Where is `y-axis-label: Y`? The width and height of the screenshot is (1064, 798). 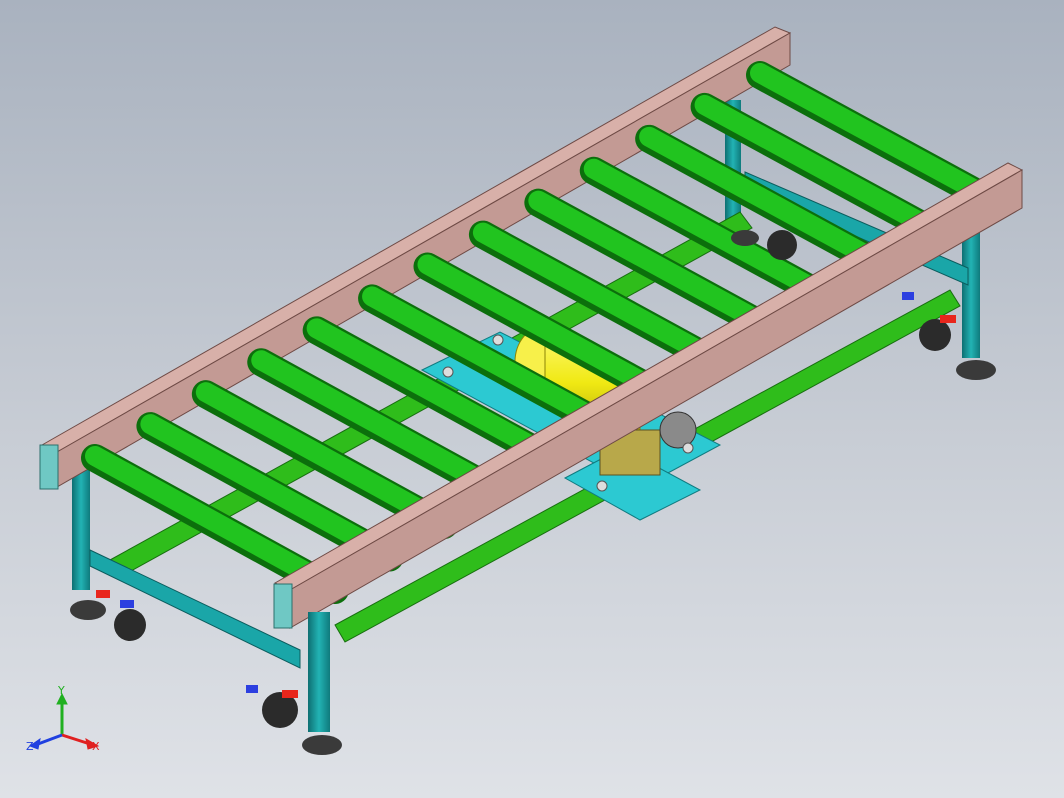 y-axis-label: Y is located at coordinates (61, 690).